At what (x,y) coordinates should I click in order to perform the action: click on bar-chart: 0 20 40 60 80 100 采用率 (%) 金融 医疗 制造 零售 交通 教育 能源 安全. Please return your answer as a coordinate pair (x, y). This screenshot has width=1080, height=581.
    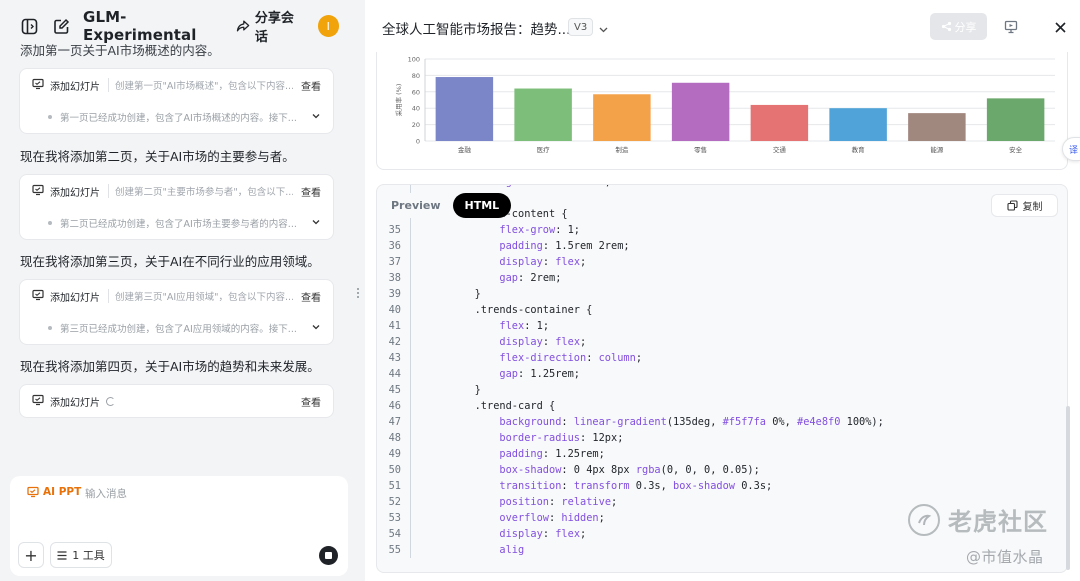
    Looking at the image, I should click on (724, 105).